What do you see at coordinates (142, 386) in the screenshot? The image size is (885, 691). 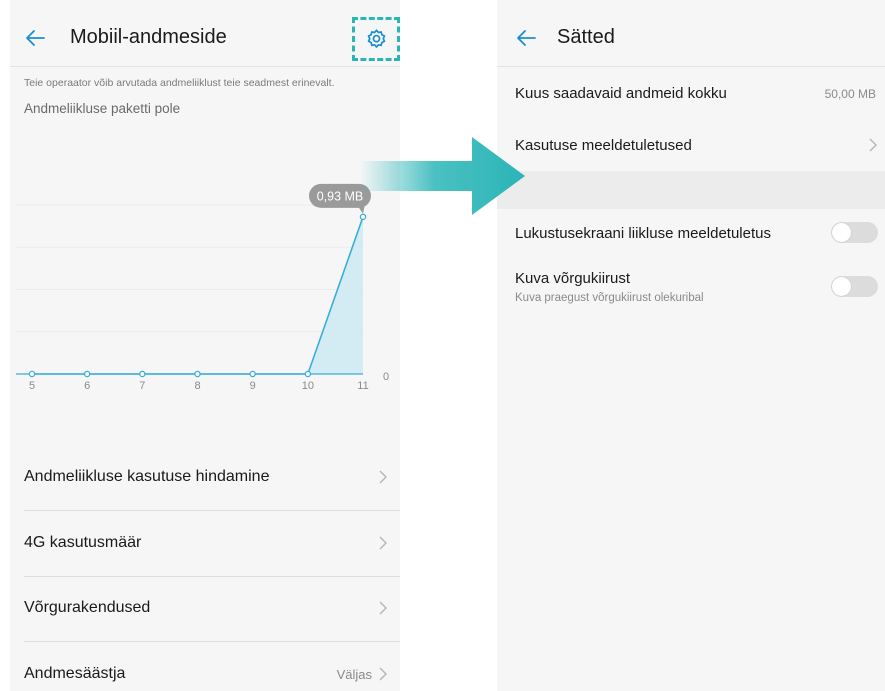 I see `x-tick-label: 7` at bounding box center [142, 386].